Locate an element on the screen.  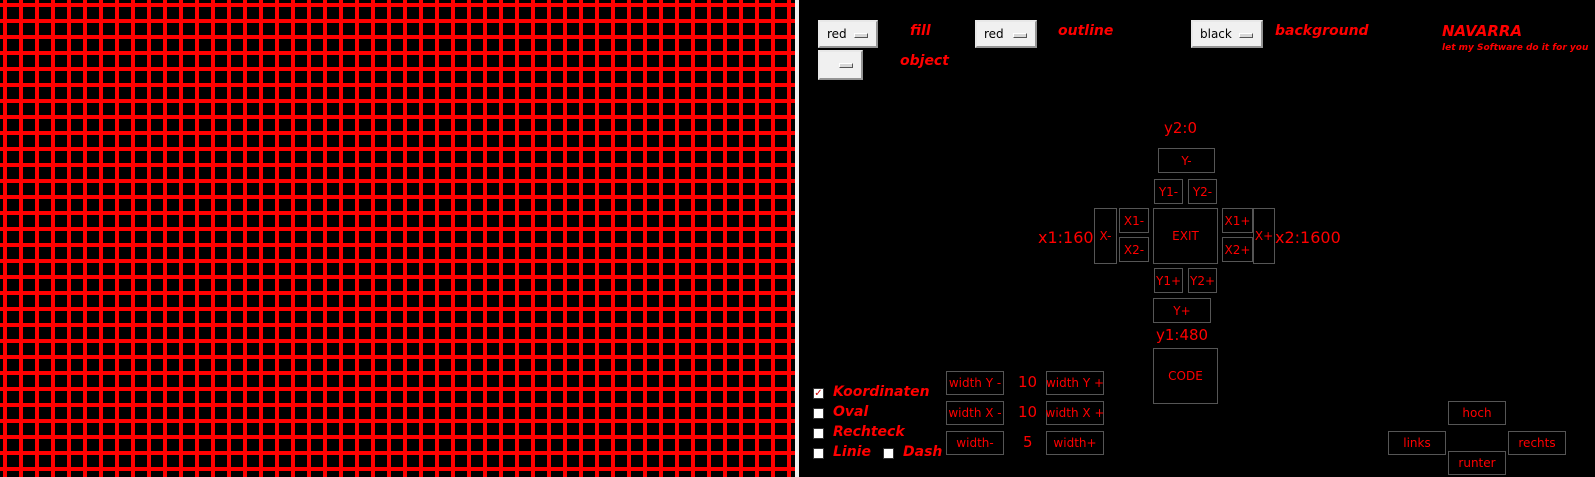
width-y-plus-button: width Y + is located at coordinates (1075, 383).